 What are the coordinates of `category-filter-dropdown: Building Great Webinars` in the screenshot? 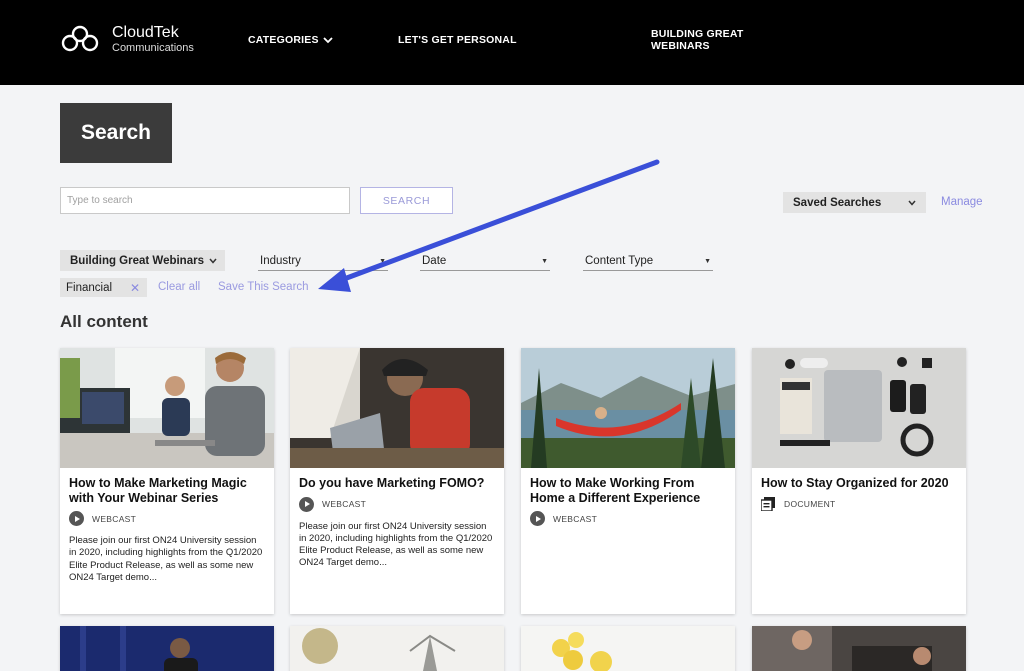 It's located at (142, 260).